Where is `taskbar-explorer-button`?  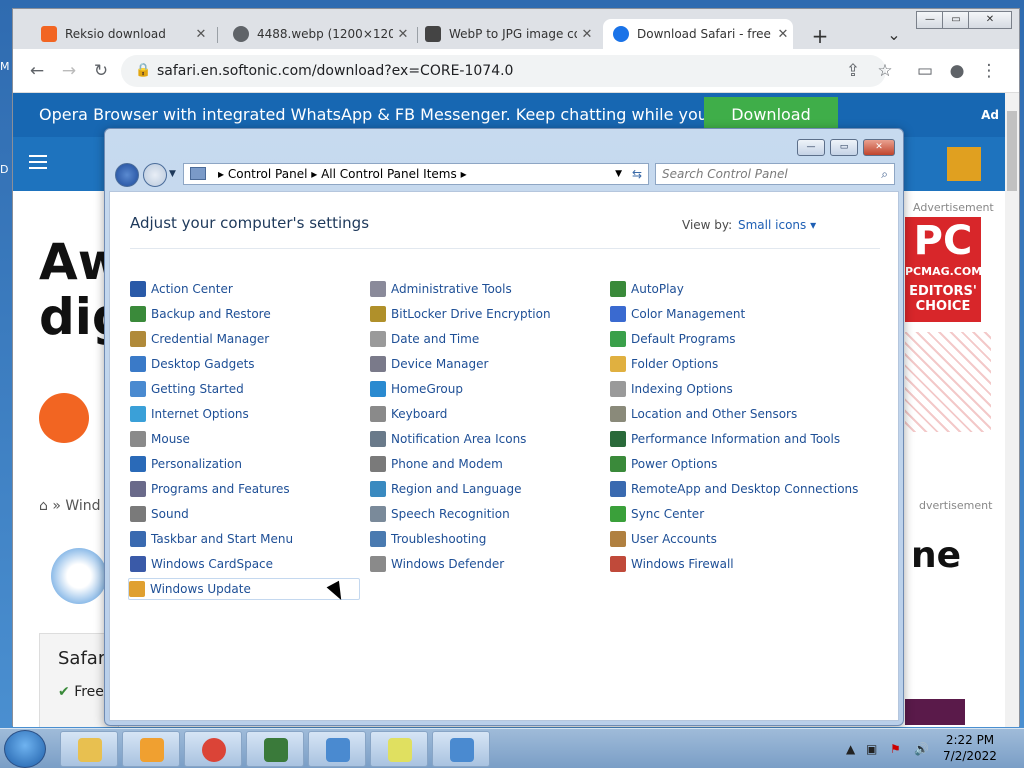
taskbar-explorer-button is located at coordinates (89, 749).